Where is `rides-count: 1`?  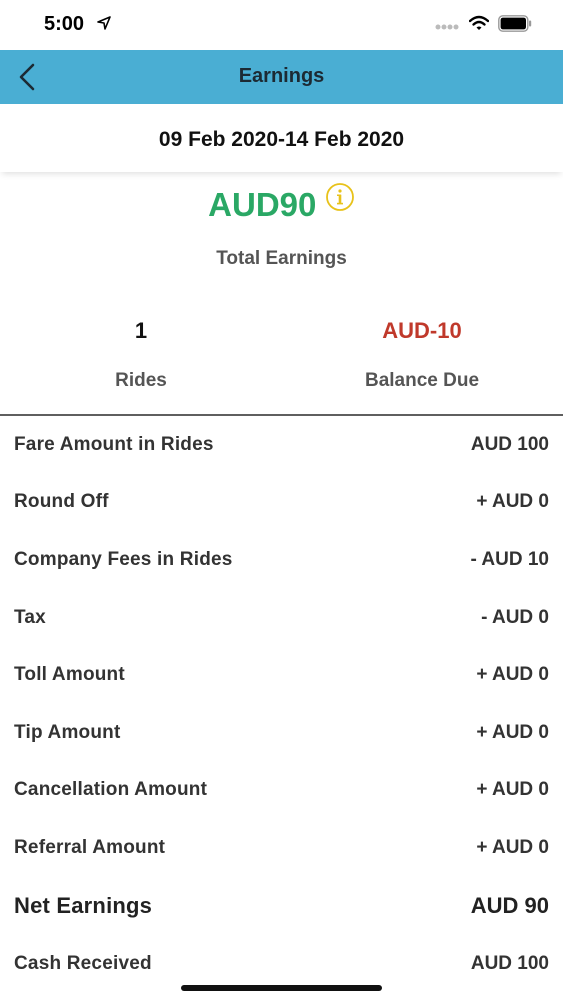
rides-count: 1 is located at coordinates (141, 330).